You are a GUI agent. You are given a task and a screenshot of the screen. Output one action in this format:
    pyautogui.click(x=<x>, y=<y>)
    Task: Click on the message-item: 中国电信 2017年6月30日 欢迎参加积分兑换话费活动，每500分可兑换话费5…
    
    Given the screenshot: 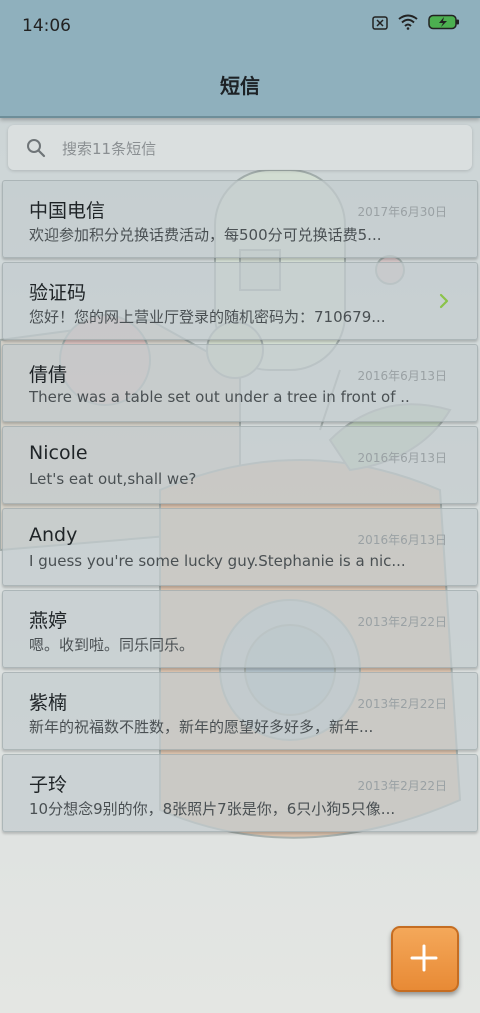 What is the action you would take?
    pyautogui.click(x=240, y=219)
    